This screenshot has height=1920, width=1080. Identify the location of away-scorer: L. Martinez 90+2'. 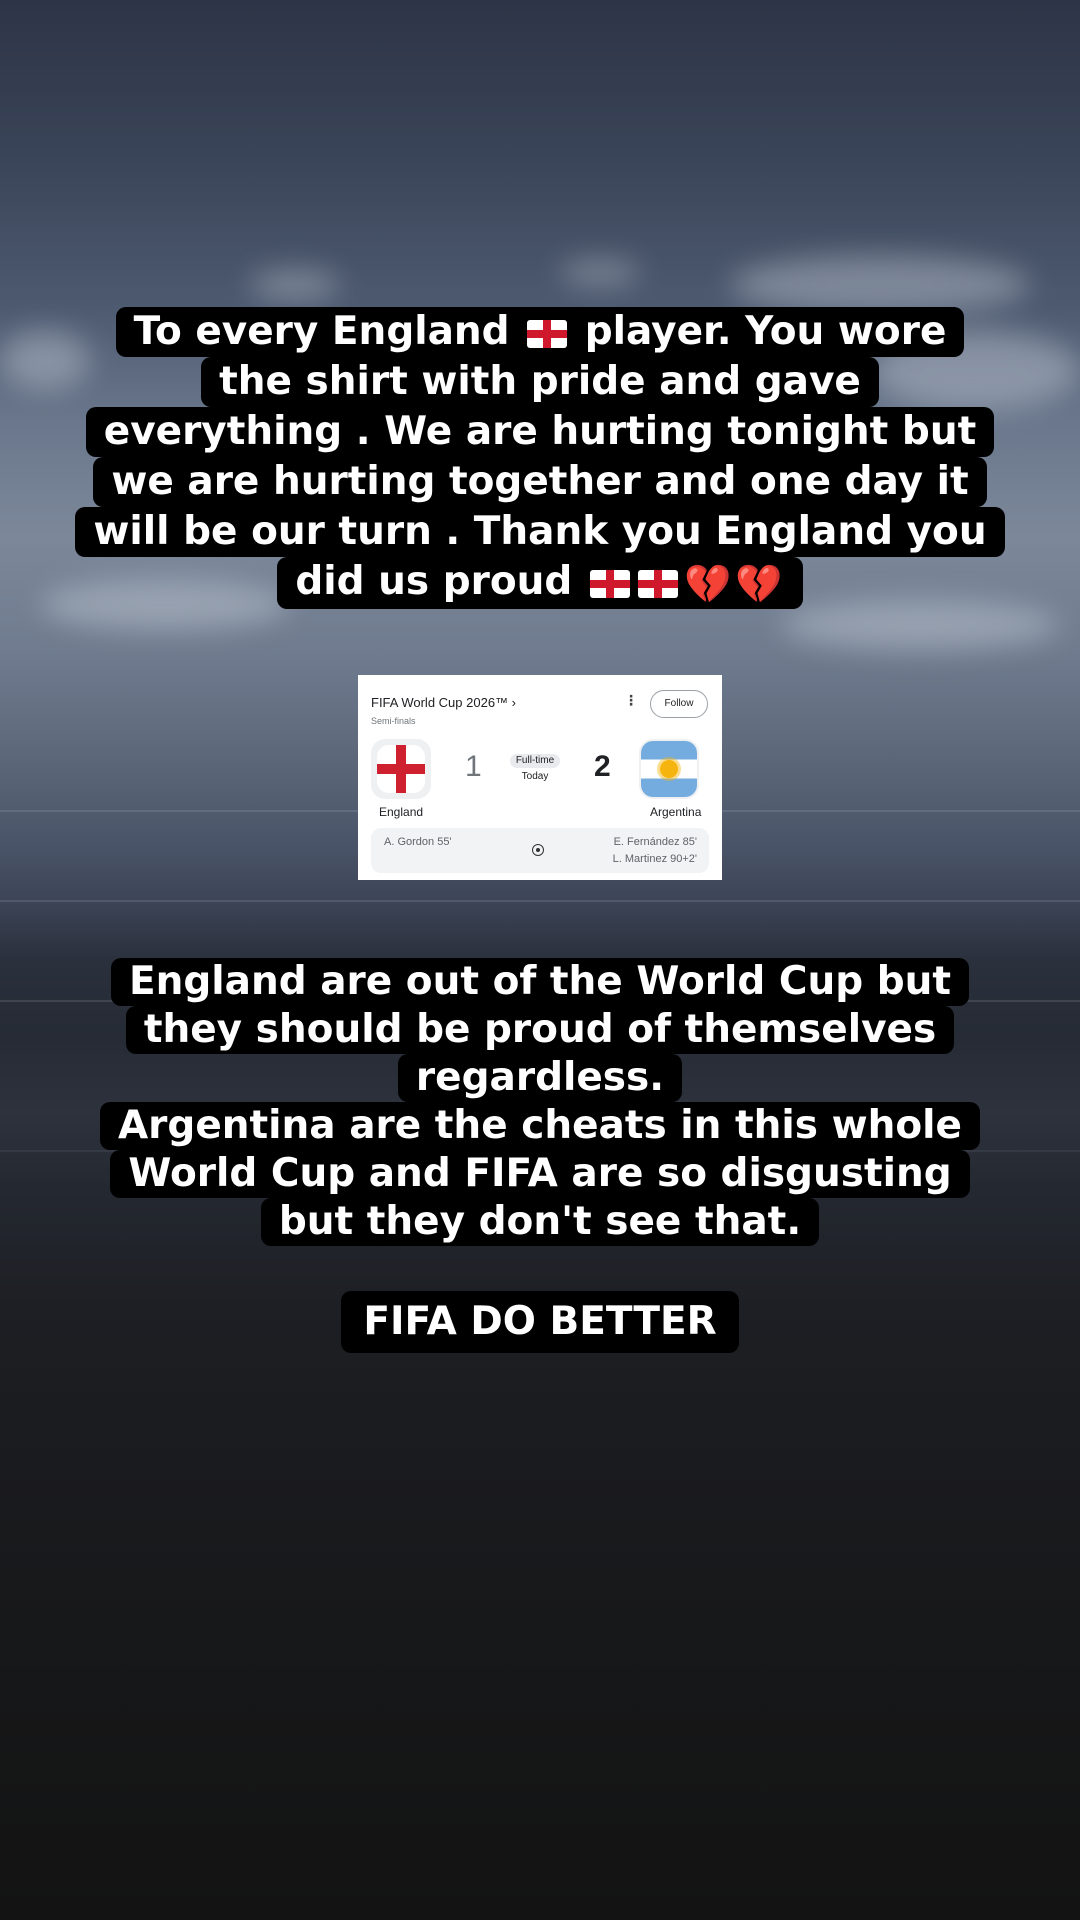
(654, 859).